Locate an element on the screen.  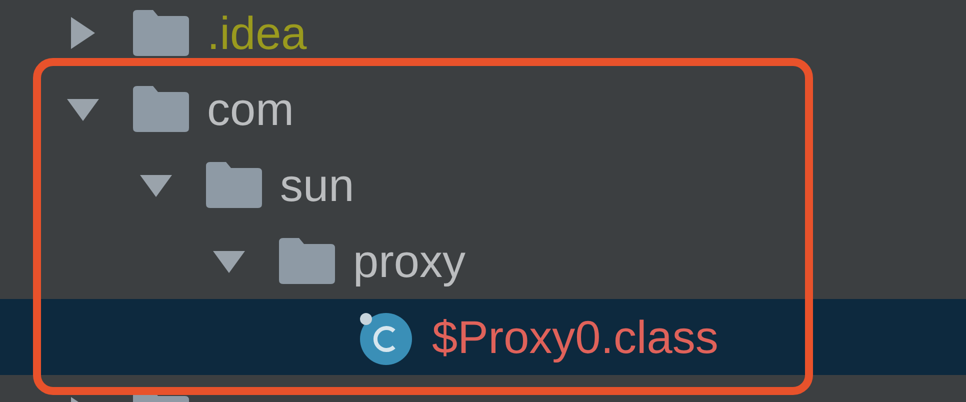
file-name: $Proxy0.class is located at coordinates (575, 337).